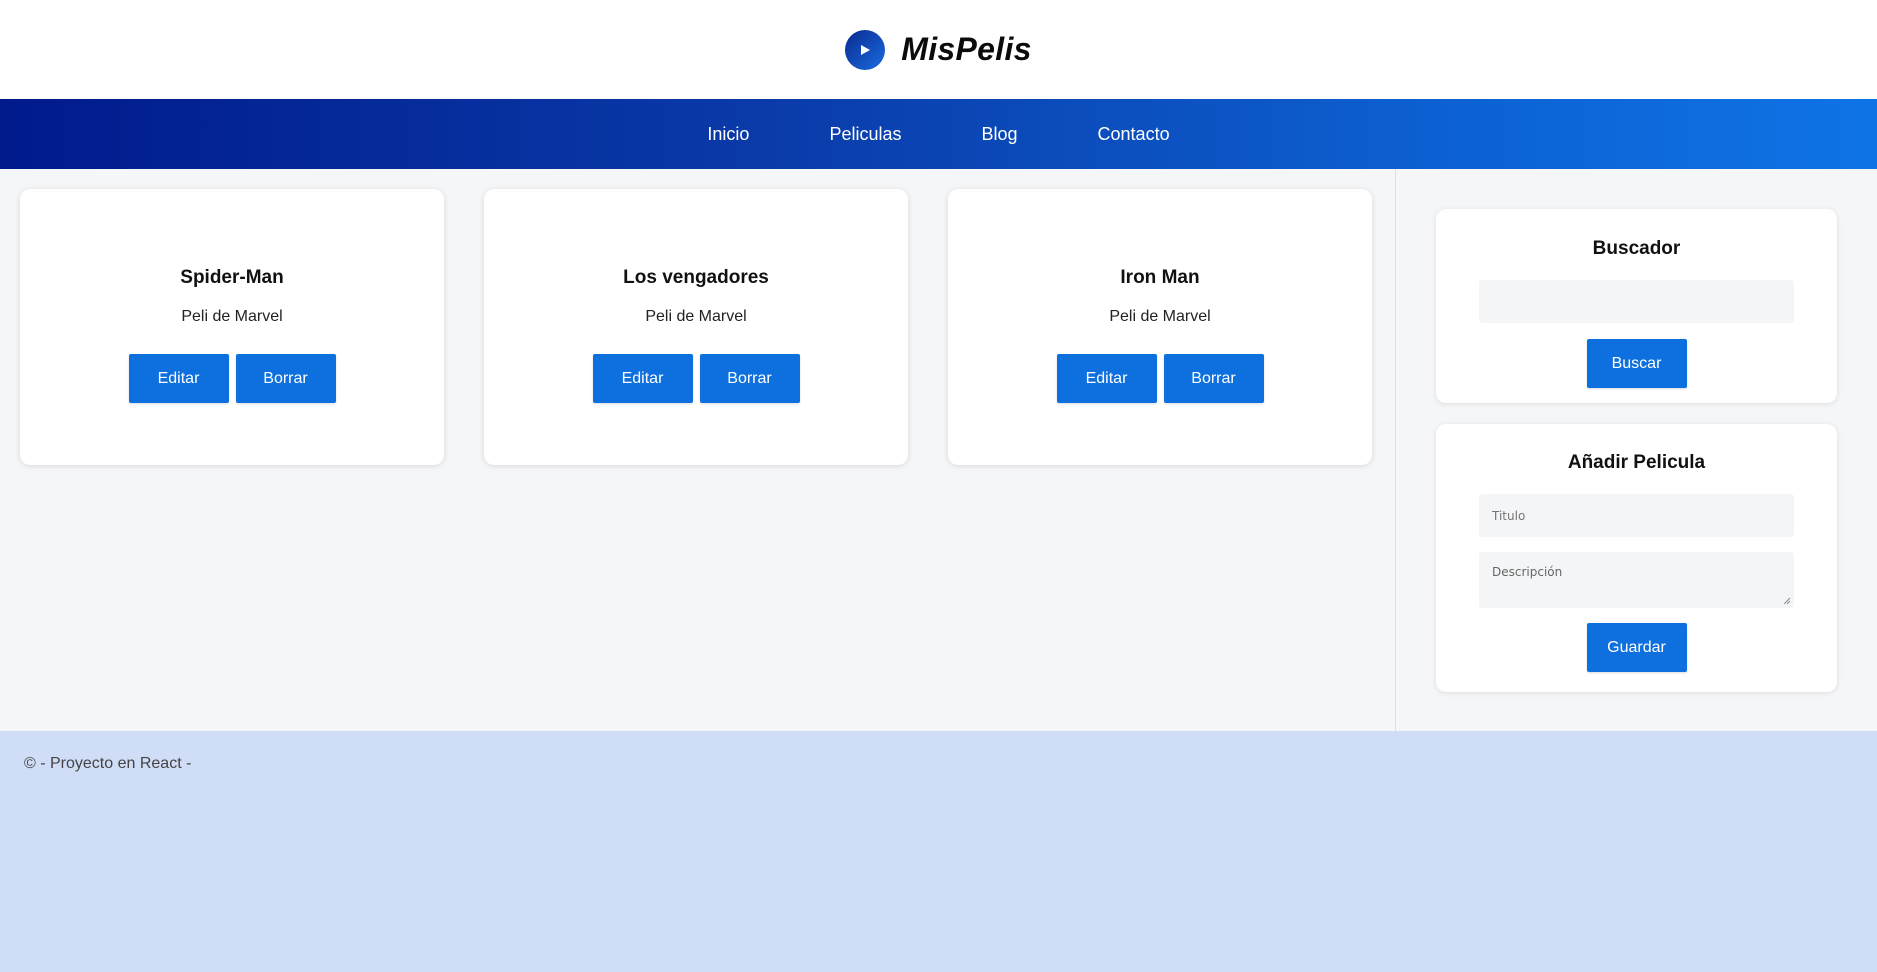  Describe the element at coordinates (728, 134) in the screenshot. I see `nav-link-inicio: Inicio` at that location.